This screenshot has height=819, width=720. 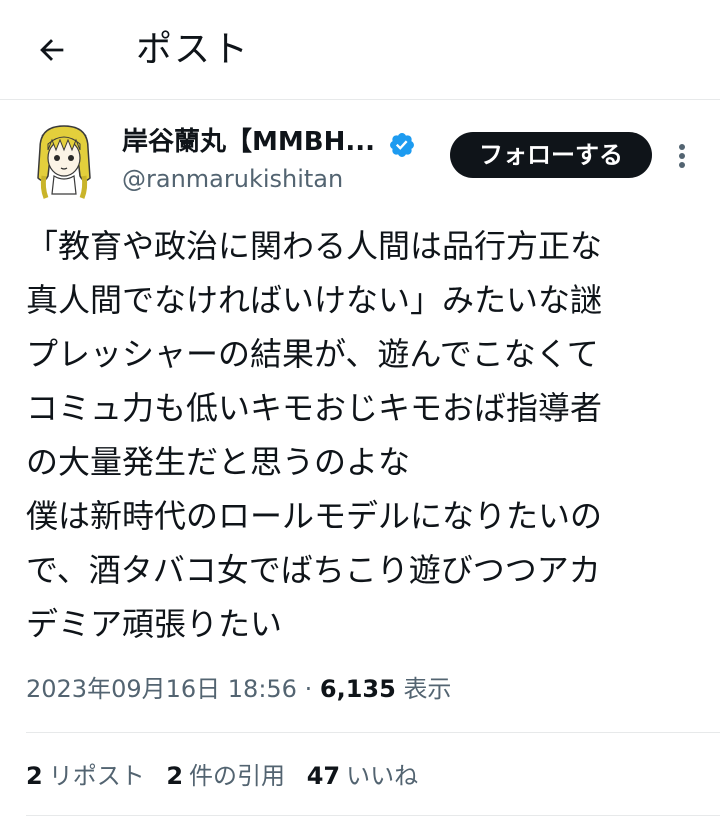 I want to click on views-count: 6,135, so click(x=357, y=689).